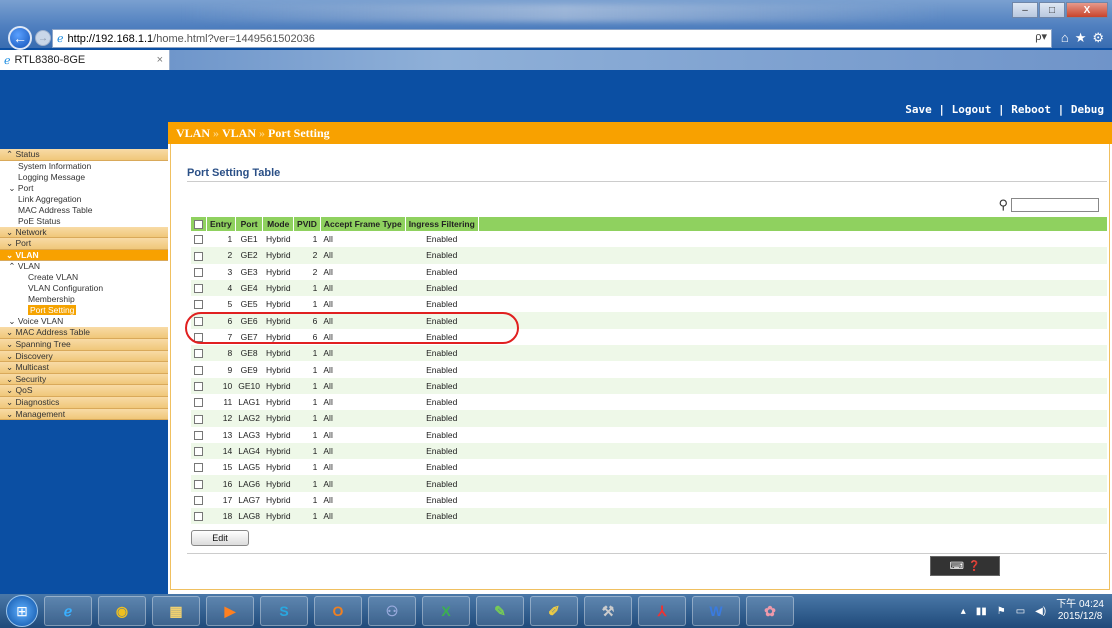  What do you see at coordinates (84, 221) in the screenshot?
I see `sidebar-item-poe-status: PoE Status` at bounding box center [84, 221].